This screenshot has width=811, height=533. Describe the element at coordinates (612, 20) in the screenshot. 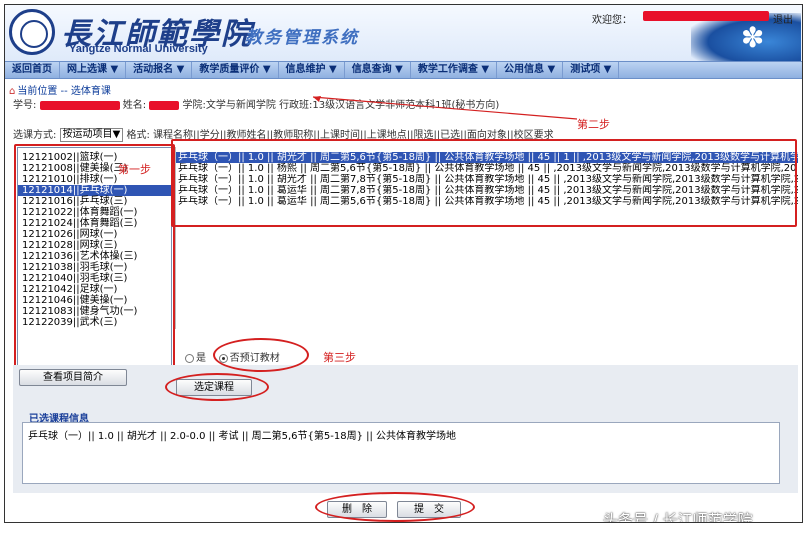

I see `welcome-text: 欢迎您：` at that location.